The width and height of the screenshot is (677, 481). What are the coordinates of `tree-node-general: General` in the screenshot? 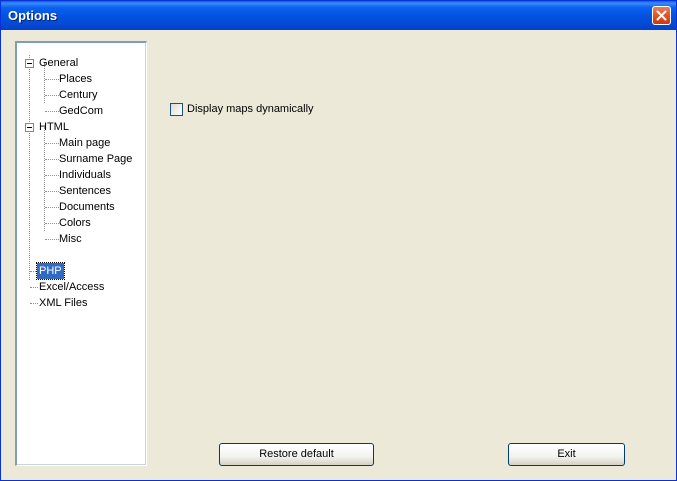 It's located at (58, 63).